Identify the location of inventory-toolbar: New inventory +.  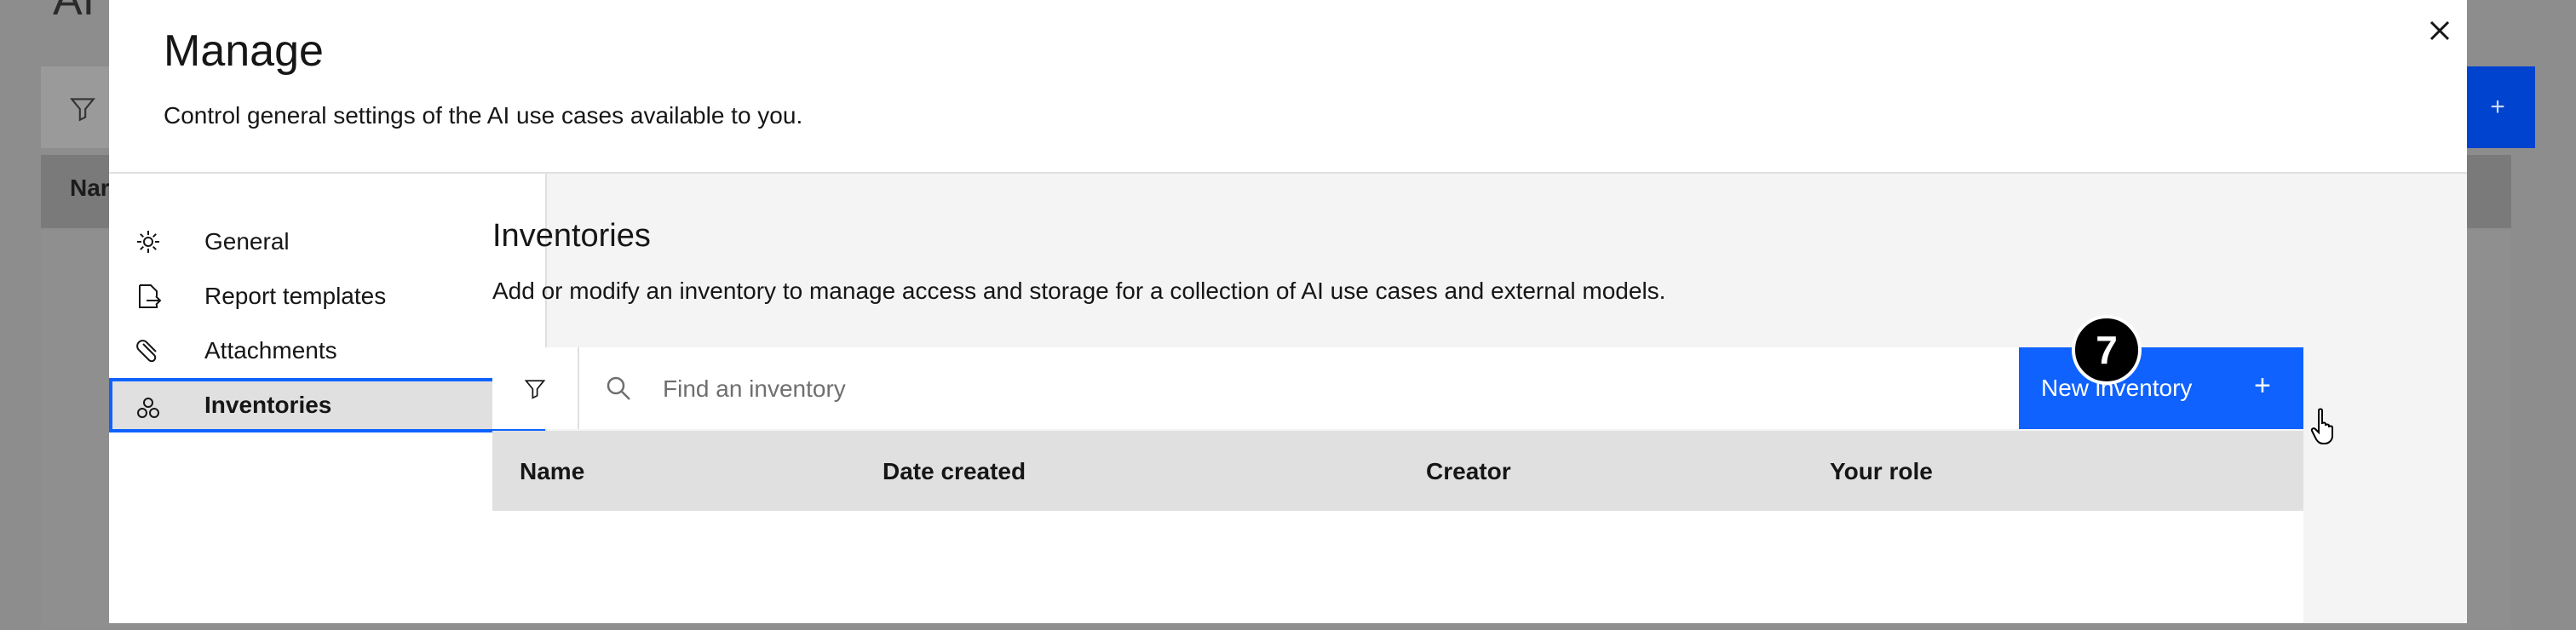
(1398, 388).